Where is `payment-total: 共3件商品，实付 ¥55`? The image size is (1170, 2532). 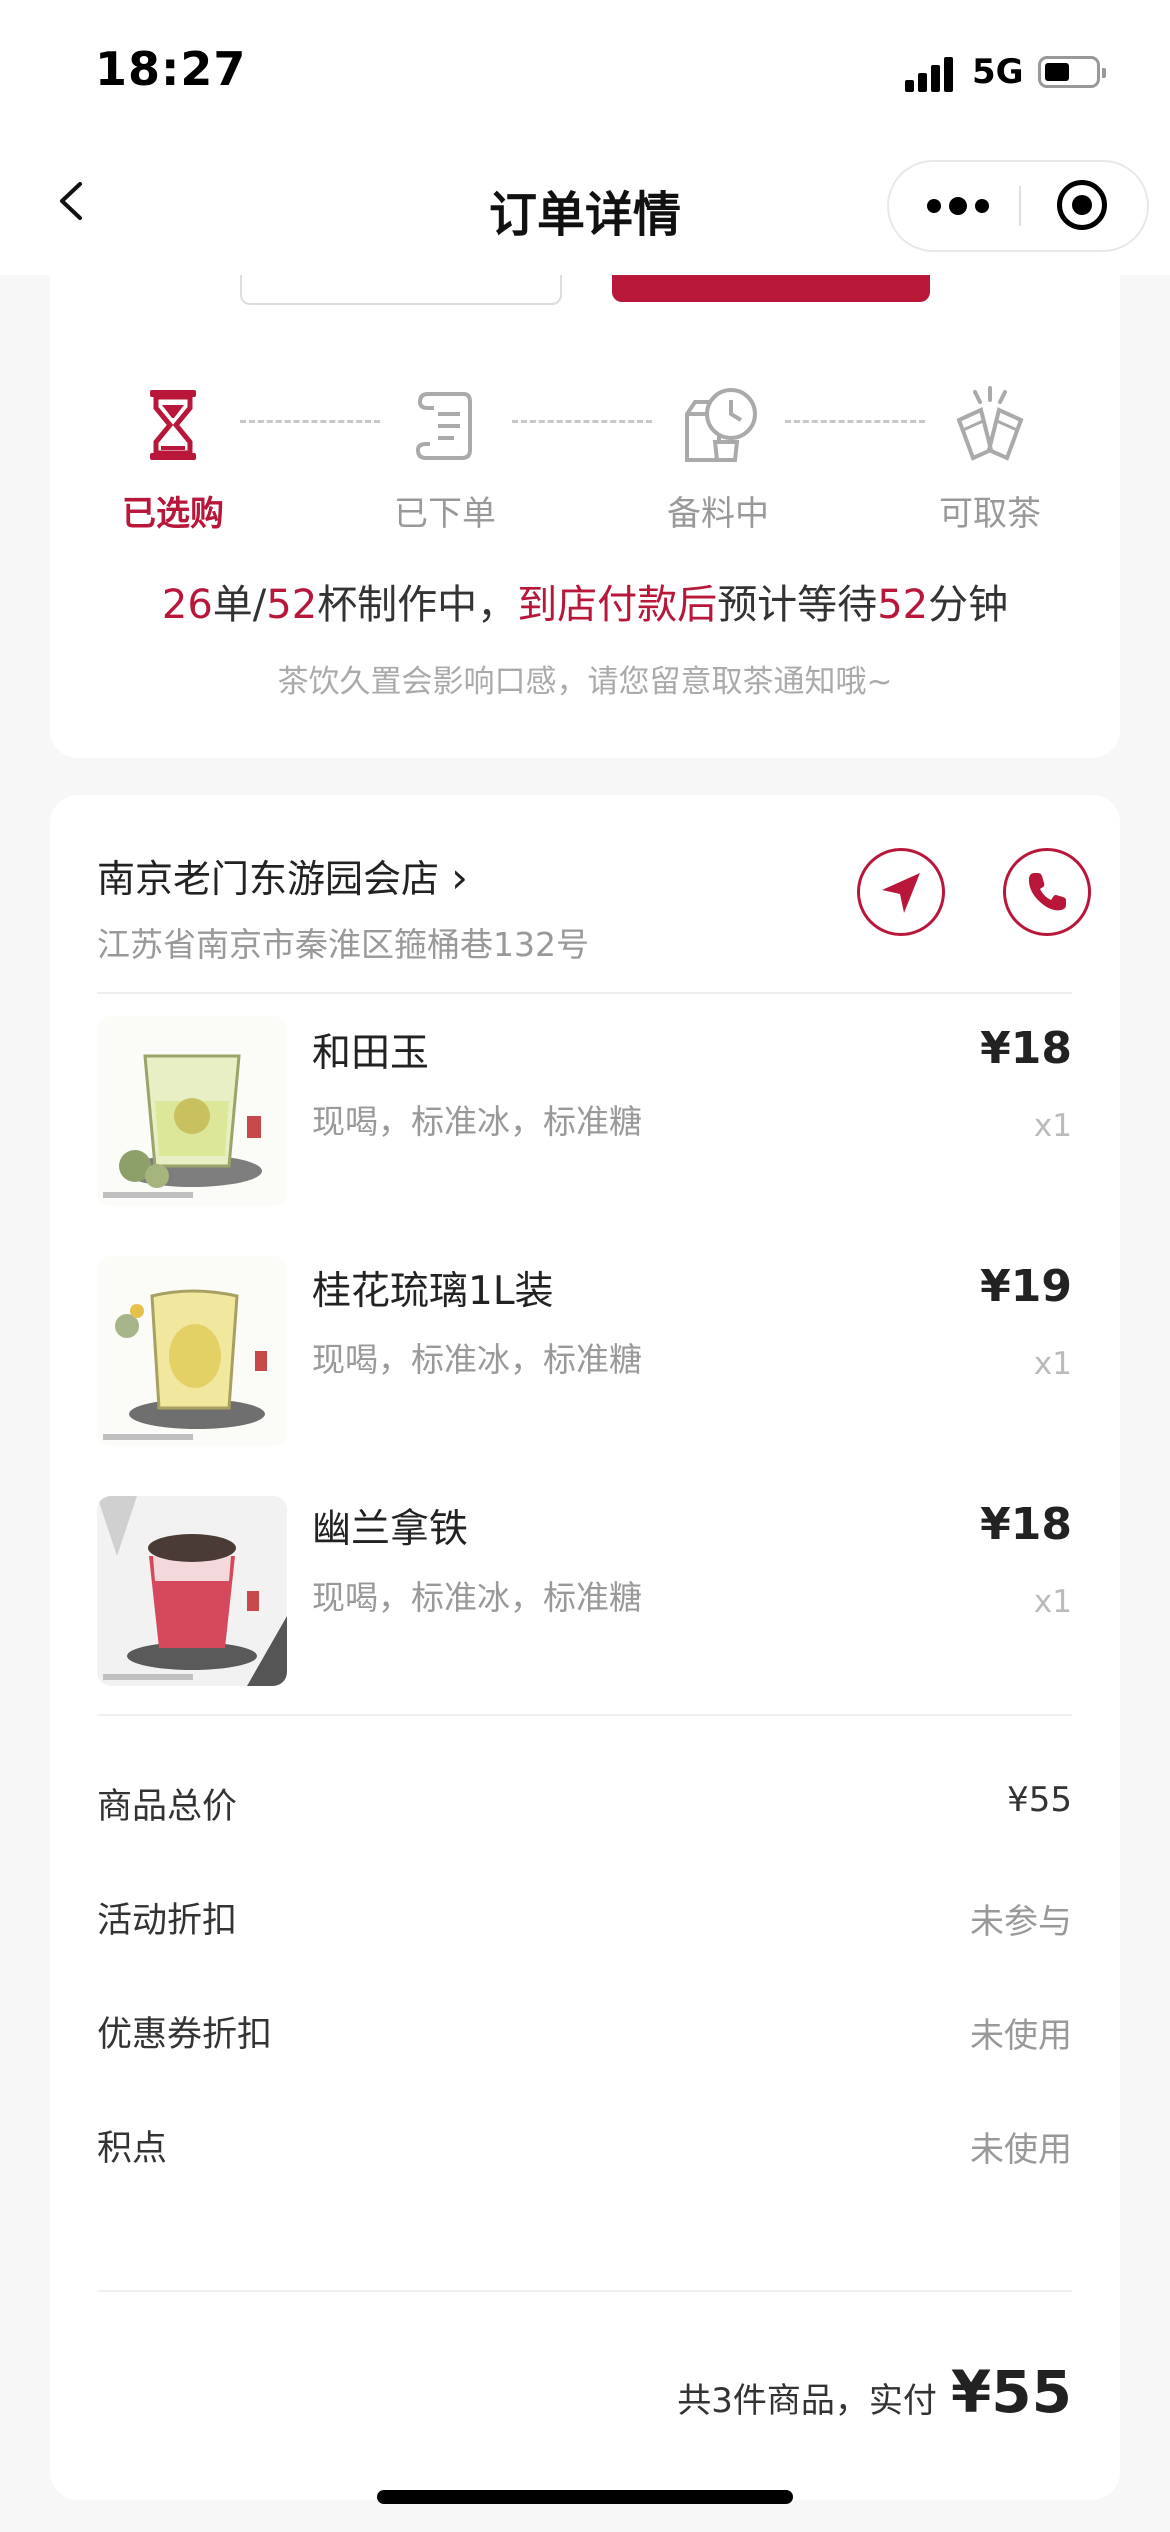 payment-total: 共3件商品，实付 ¥55 is located at coordinates (874, 2392).